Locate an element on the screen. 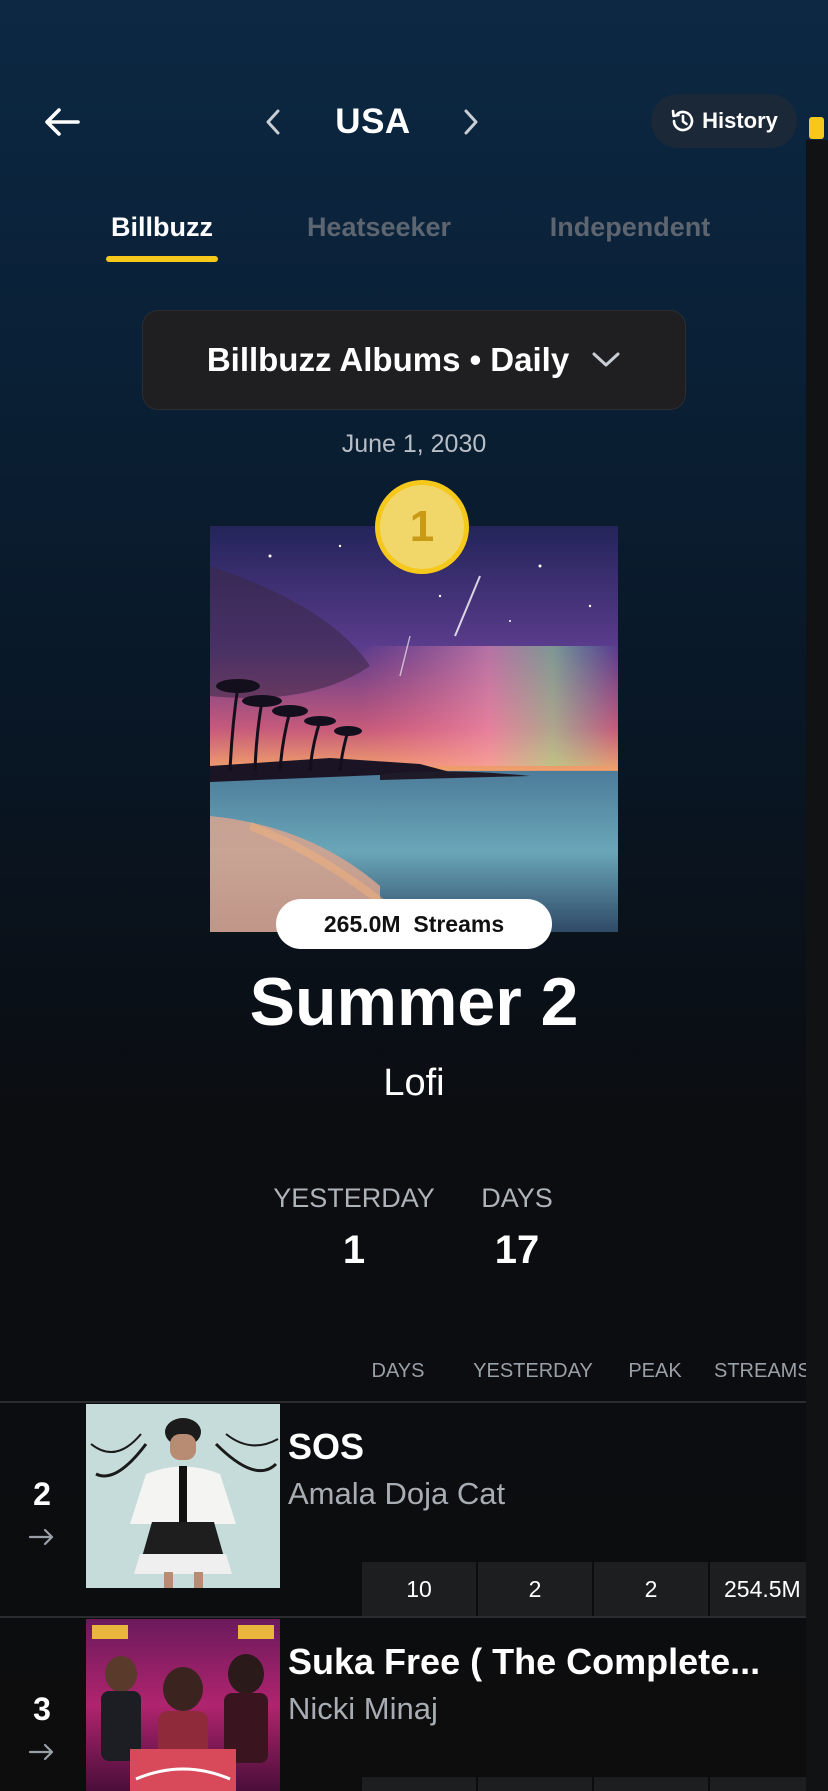 The height and width of the screenshot is (1791, 828). tab-independent: Independent is located at coordinates (630, 227).